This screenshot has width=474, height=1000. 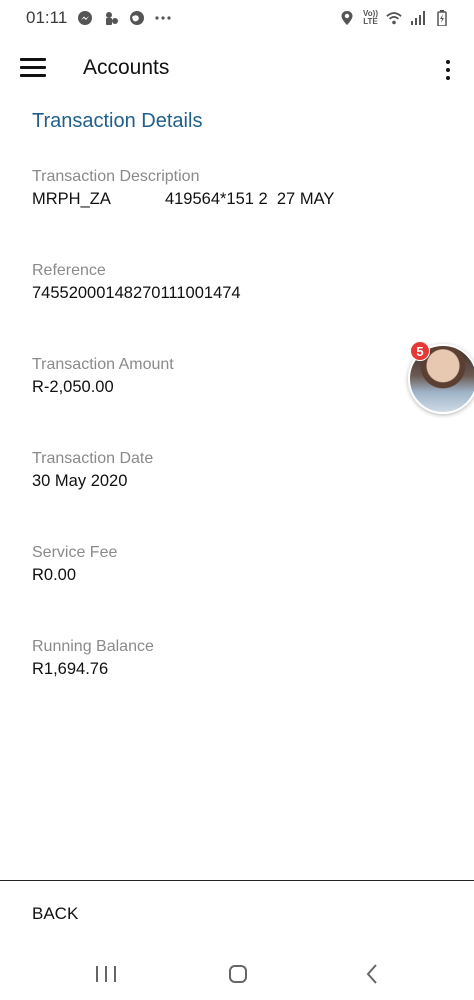 I want to click on field-label: Reference, so click(x=69, y=270).